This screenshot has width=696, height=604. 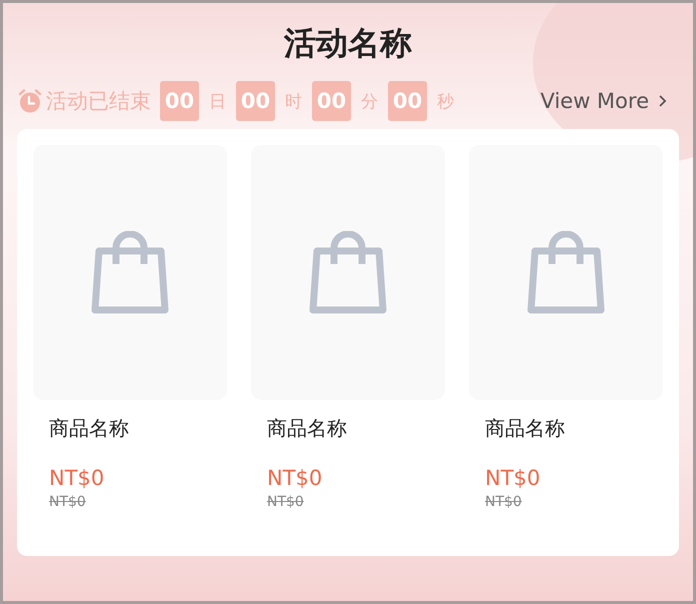 I want to click on chevron-right-icon, so click(x=662, y=101).